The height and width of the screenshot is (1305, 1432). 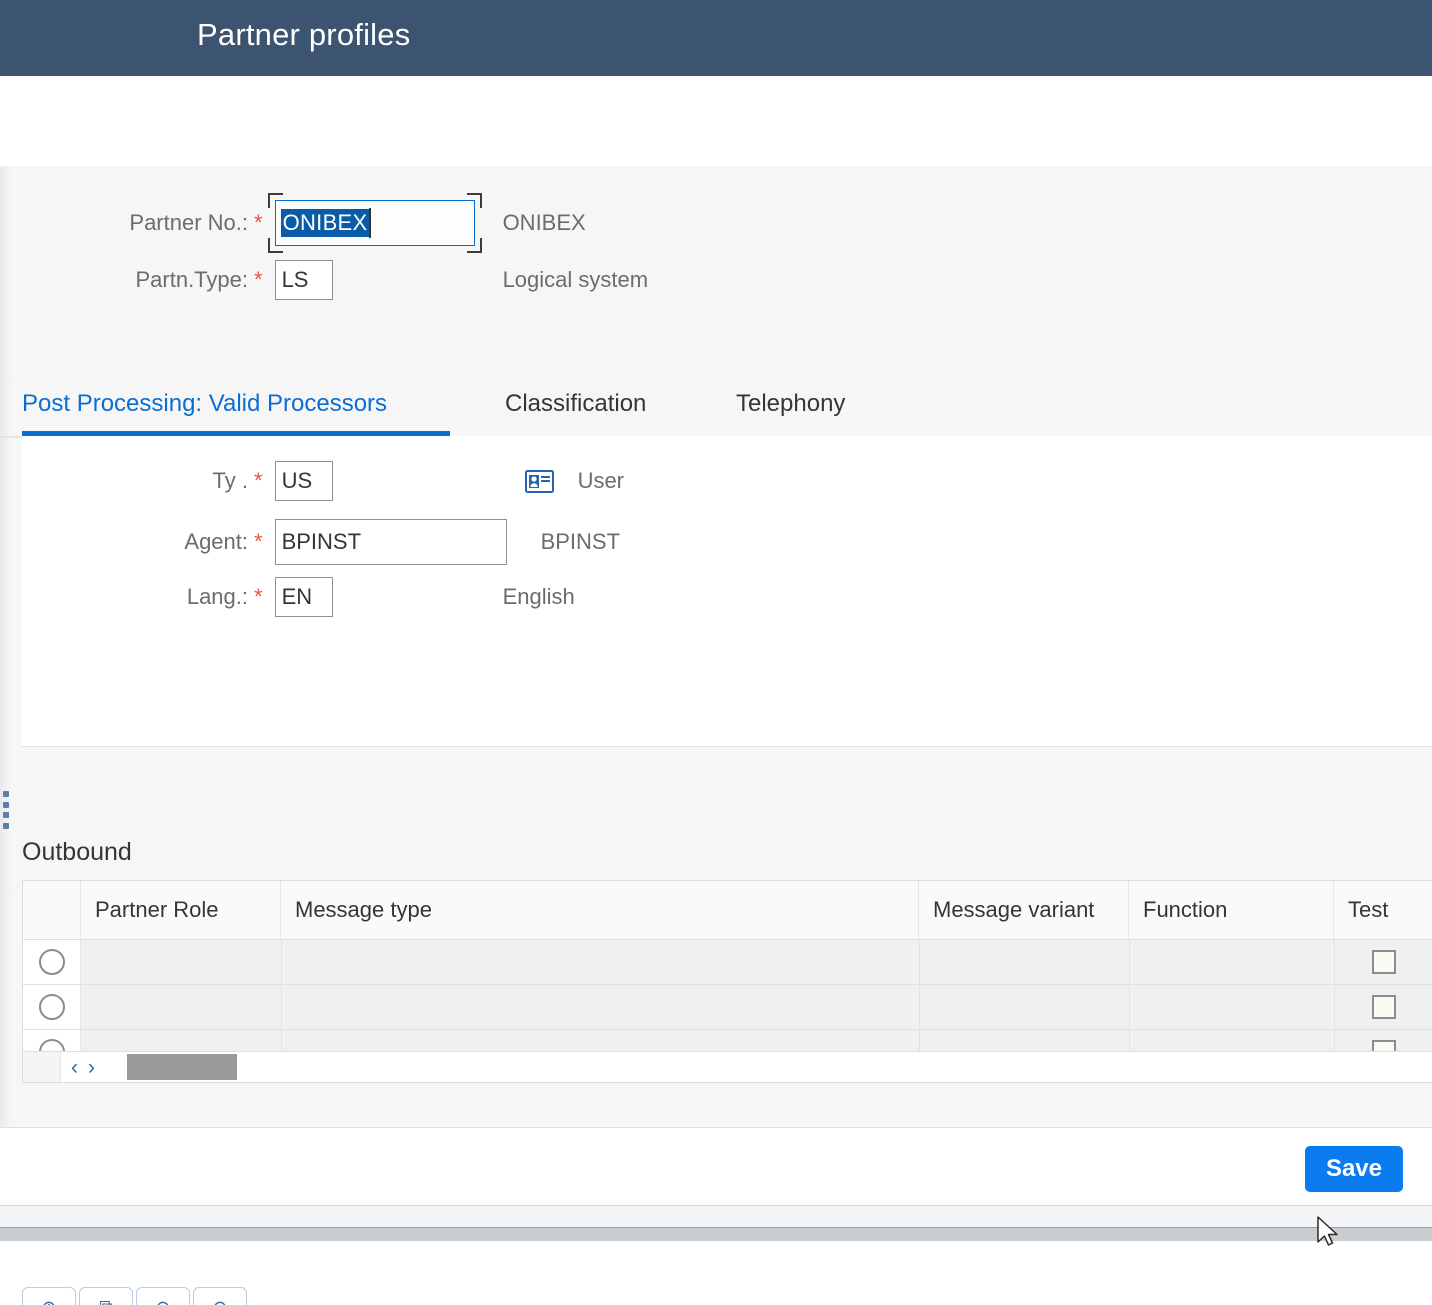 I want to click on shell-header: Partner profiles, so click(x=716, y=38).